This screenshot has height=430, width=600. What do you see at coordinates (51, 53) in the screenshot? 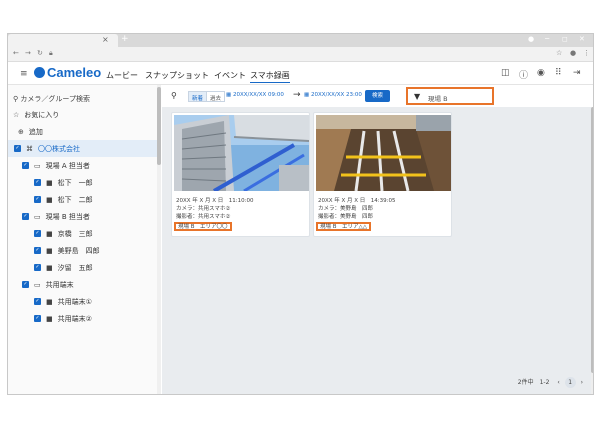
I see `lock-icon: 🔒︎` at bounding box center [51, 53].